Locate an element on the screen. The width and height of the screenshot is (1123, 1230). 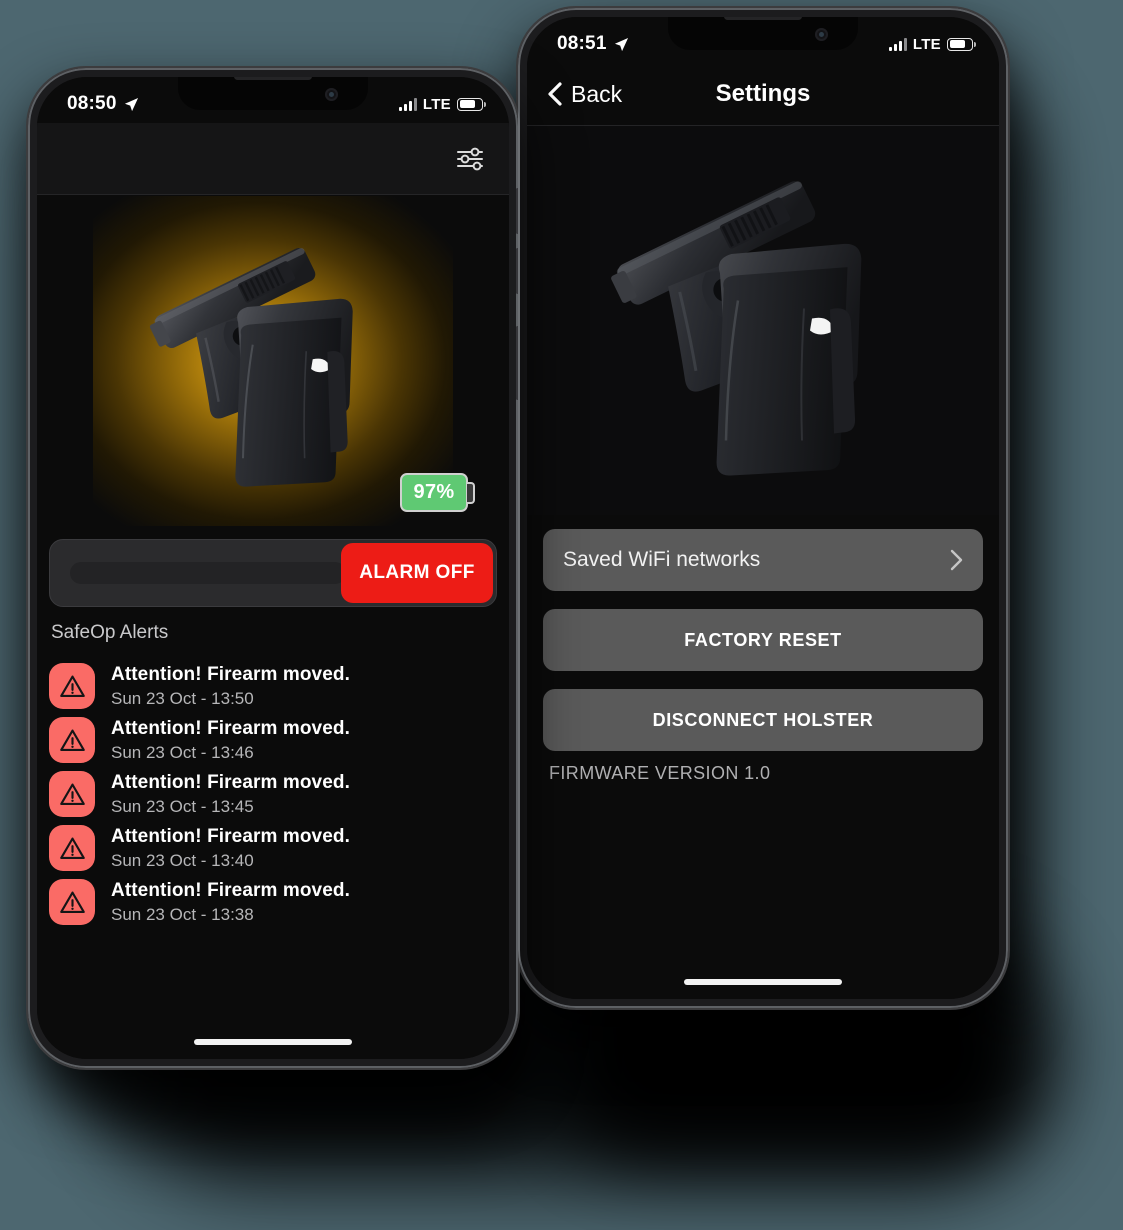
alert-timestamp: Sun 23 Oct - 13:45 is located at coordinates (182, 806).